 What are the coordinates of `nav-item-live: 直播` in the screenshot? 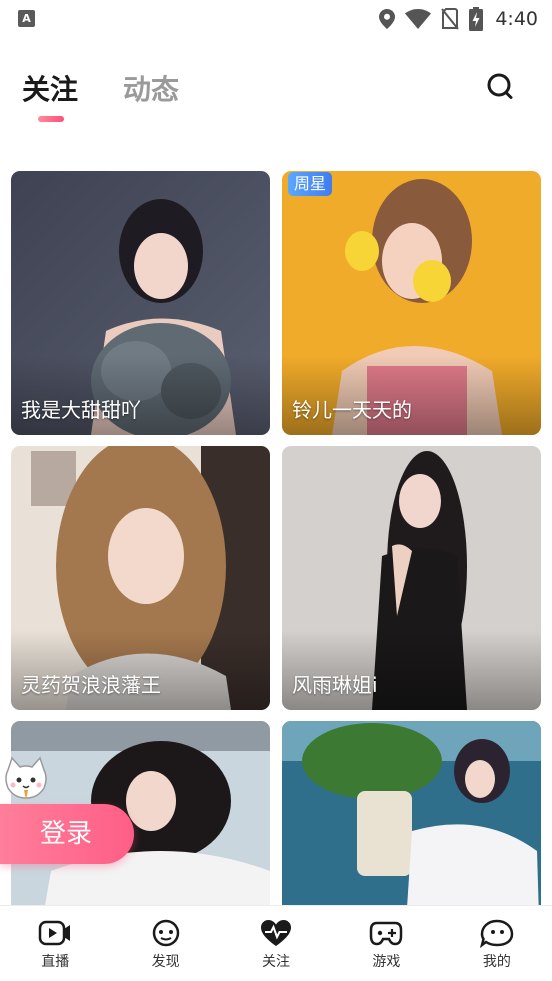 It's located at (55, 943).